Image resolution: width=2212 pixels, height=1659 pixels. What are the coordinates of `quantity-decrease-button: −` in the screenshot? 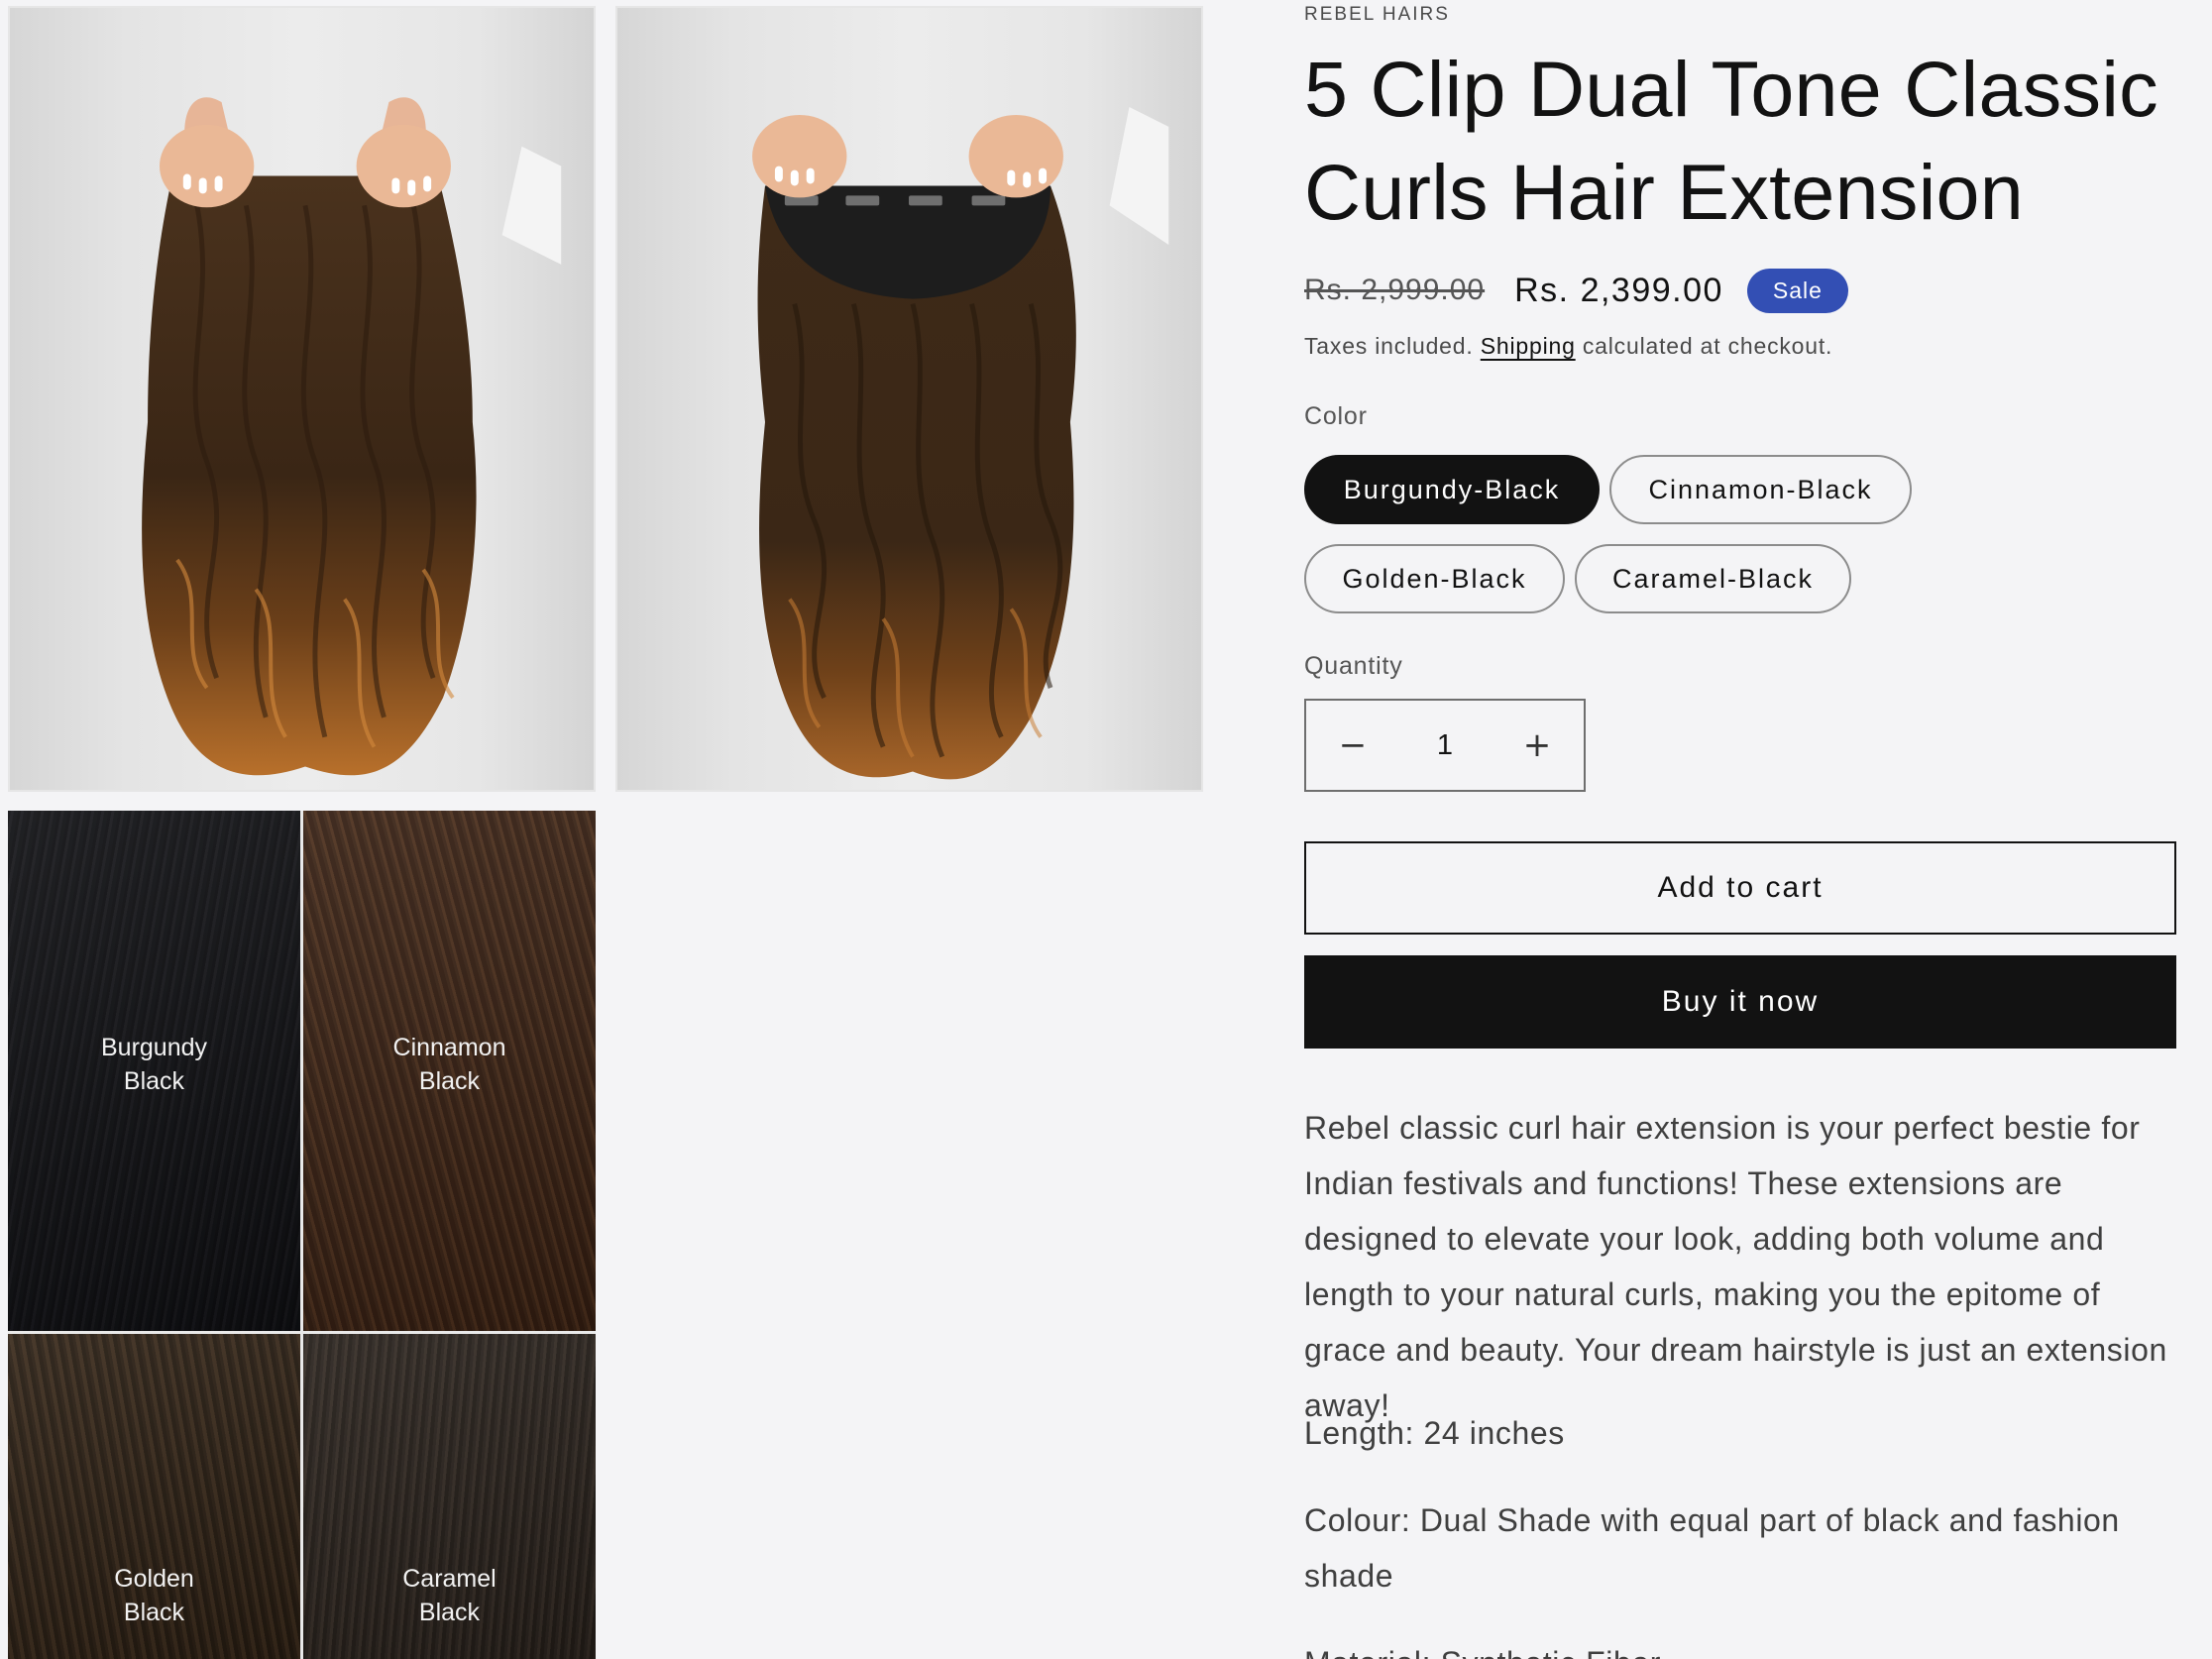 It's located at (1352, 745).